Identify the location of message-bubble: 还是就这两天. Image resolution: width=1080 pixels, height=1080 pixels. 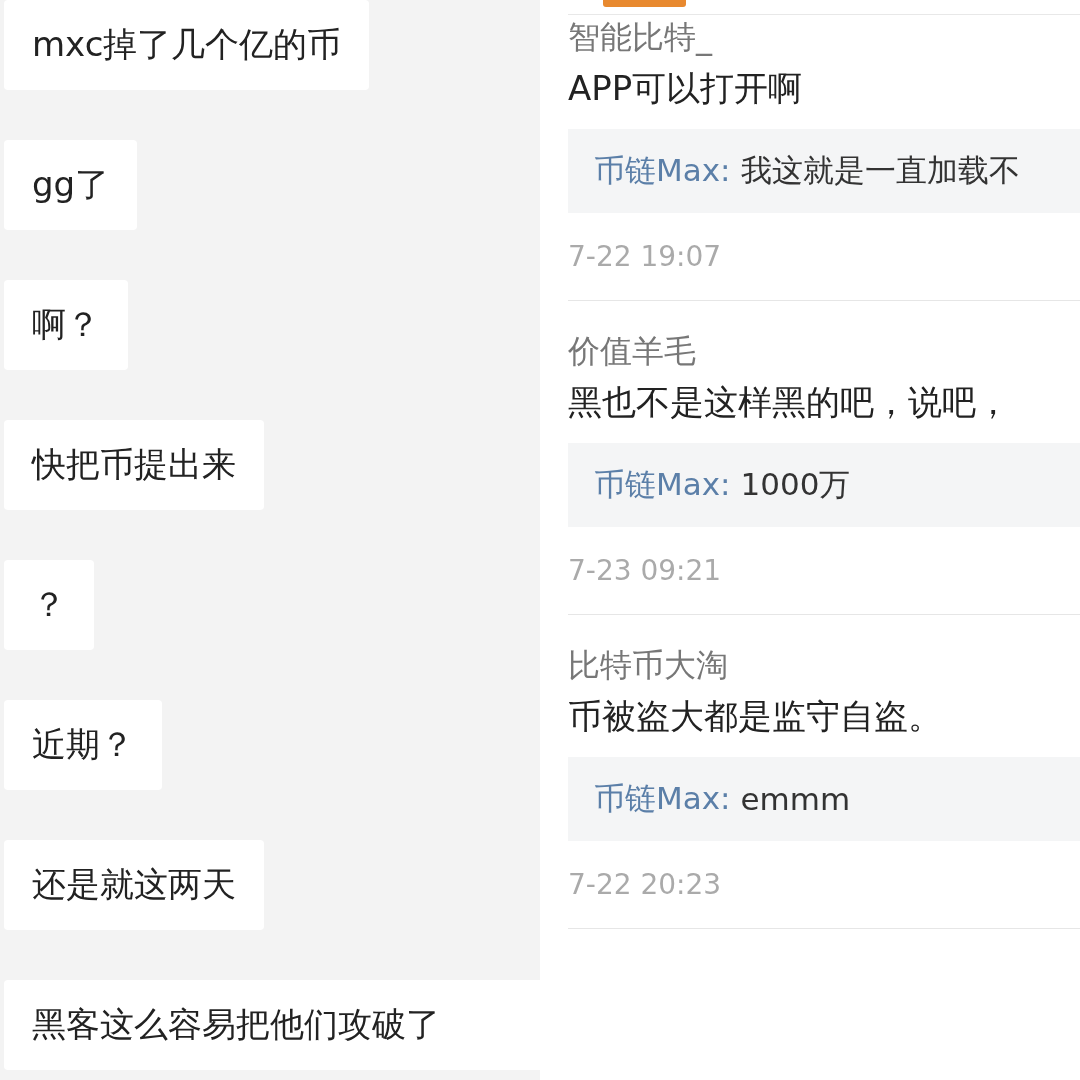
(134, 885).